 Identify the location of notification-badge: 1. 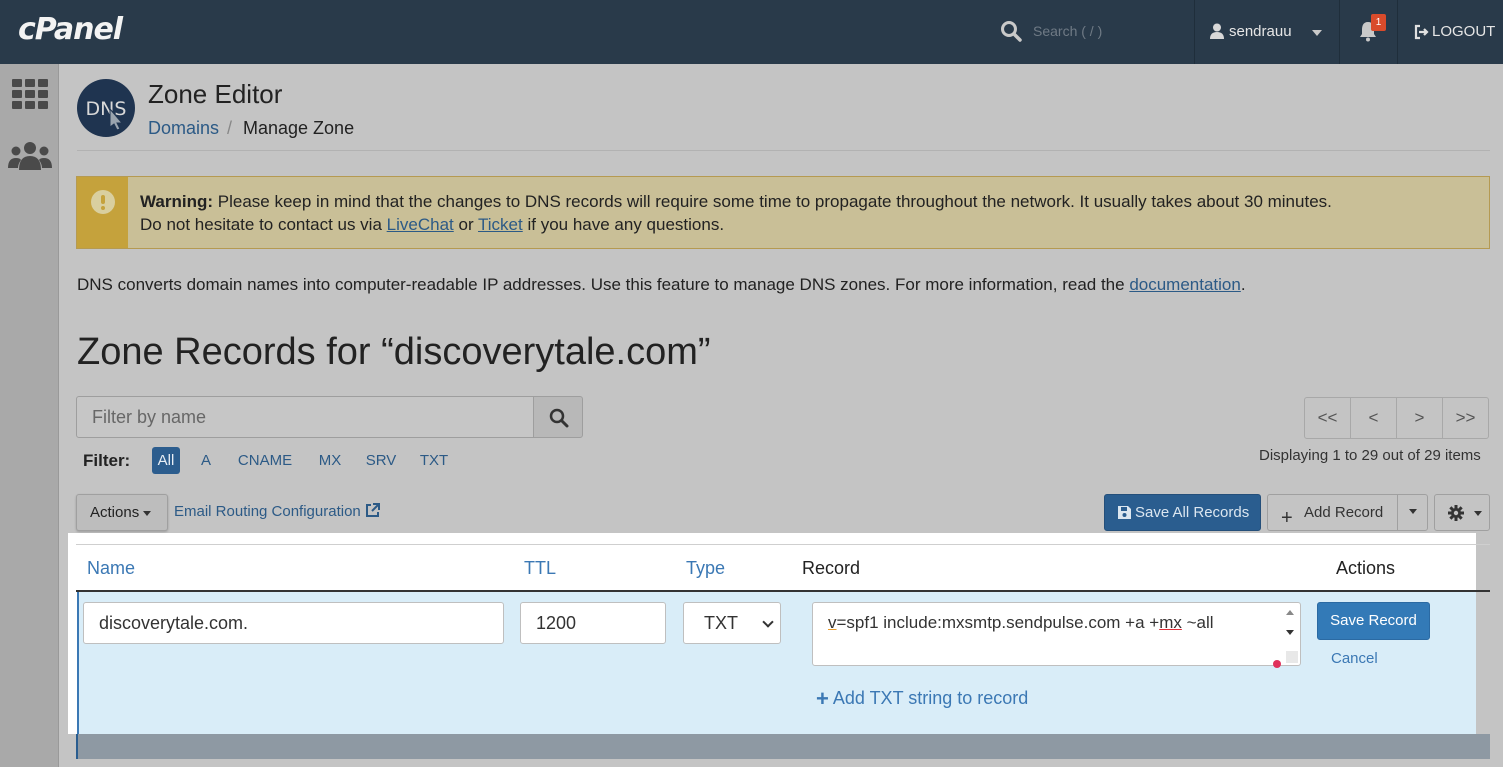
(1378, 22).